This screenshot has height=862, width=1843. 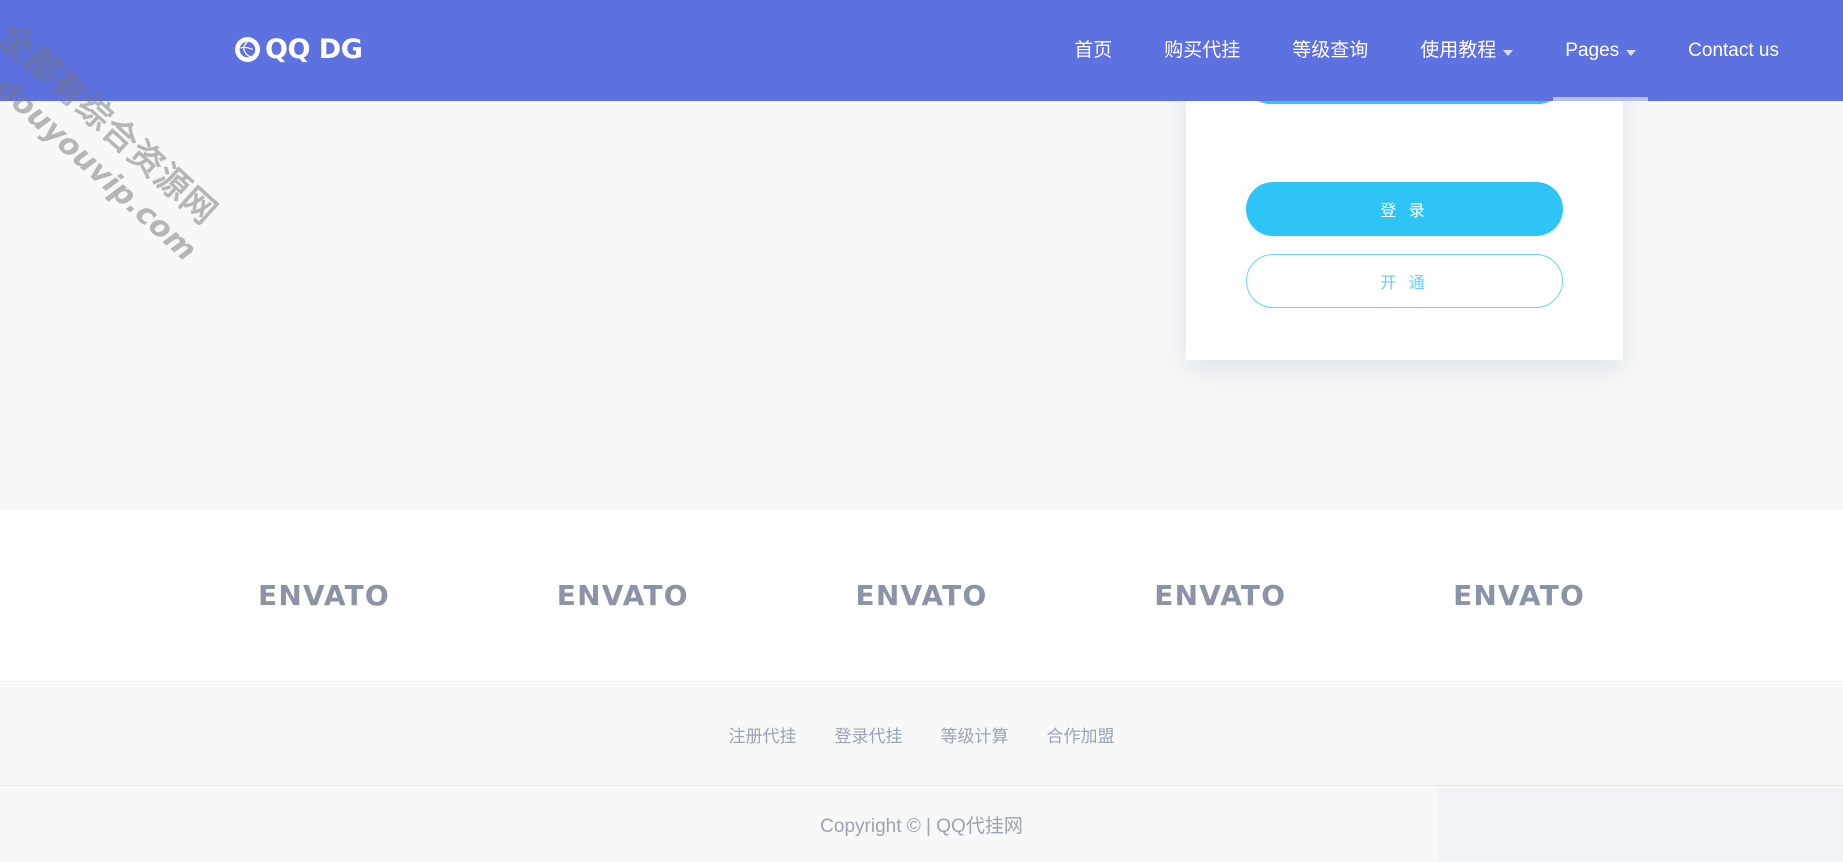 What do you see at coordinates (314, 49) in the screenshot?
I see `brand-name: QQ DG` at bounding box center [314, 49].